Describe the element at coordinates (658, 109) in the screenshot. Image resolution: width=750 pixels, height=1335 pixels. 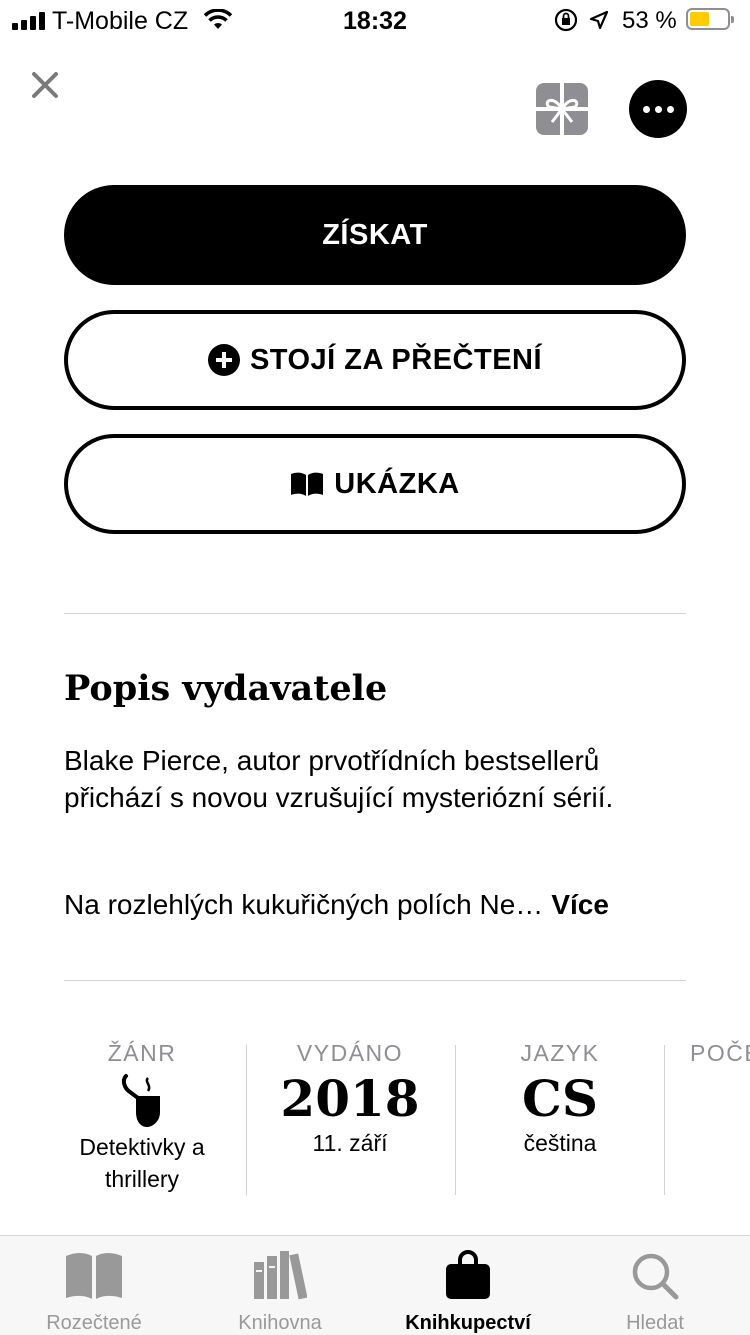
I see `more-button` at that location.